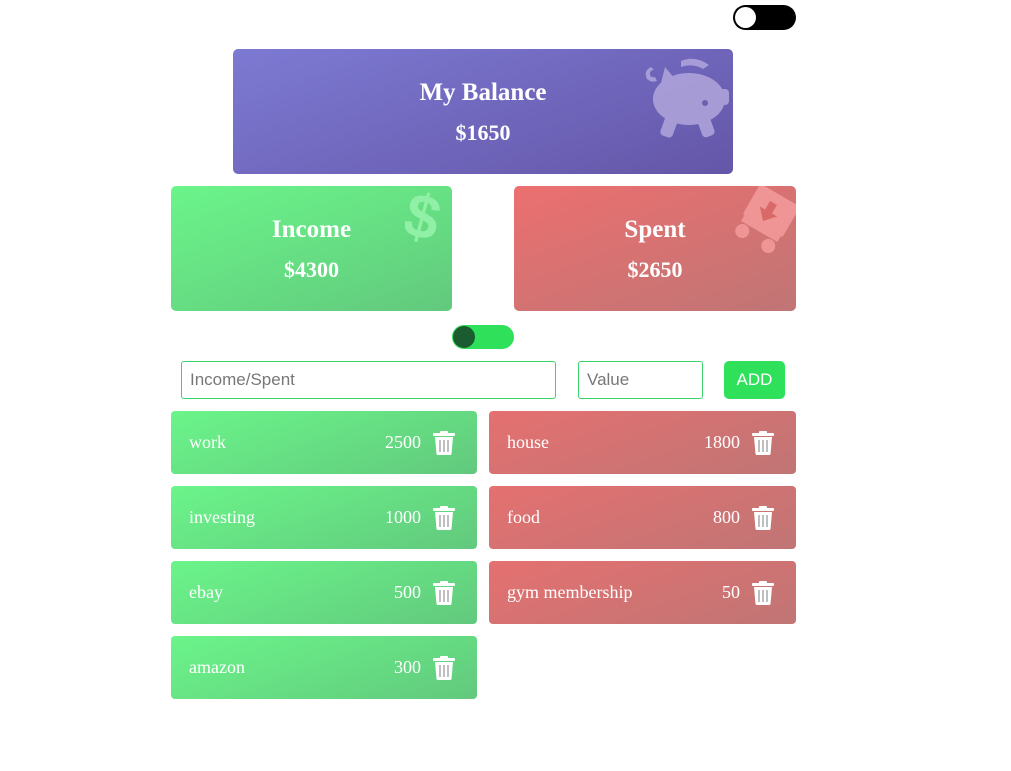  Describe the element at coordinates (754, 380) in the screenshot. I see `add-button: ADD` at that location.